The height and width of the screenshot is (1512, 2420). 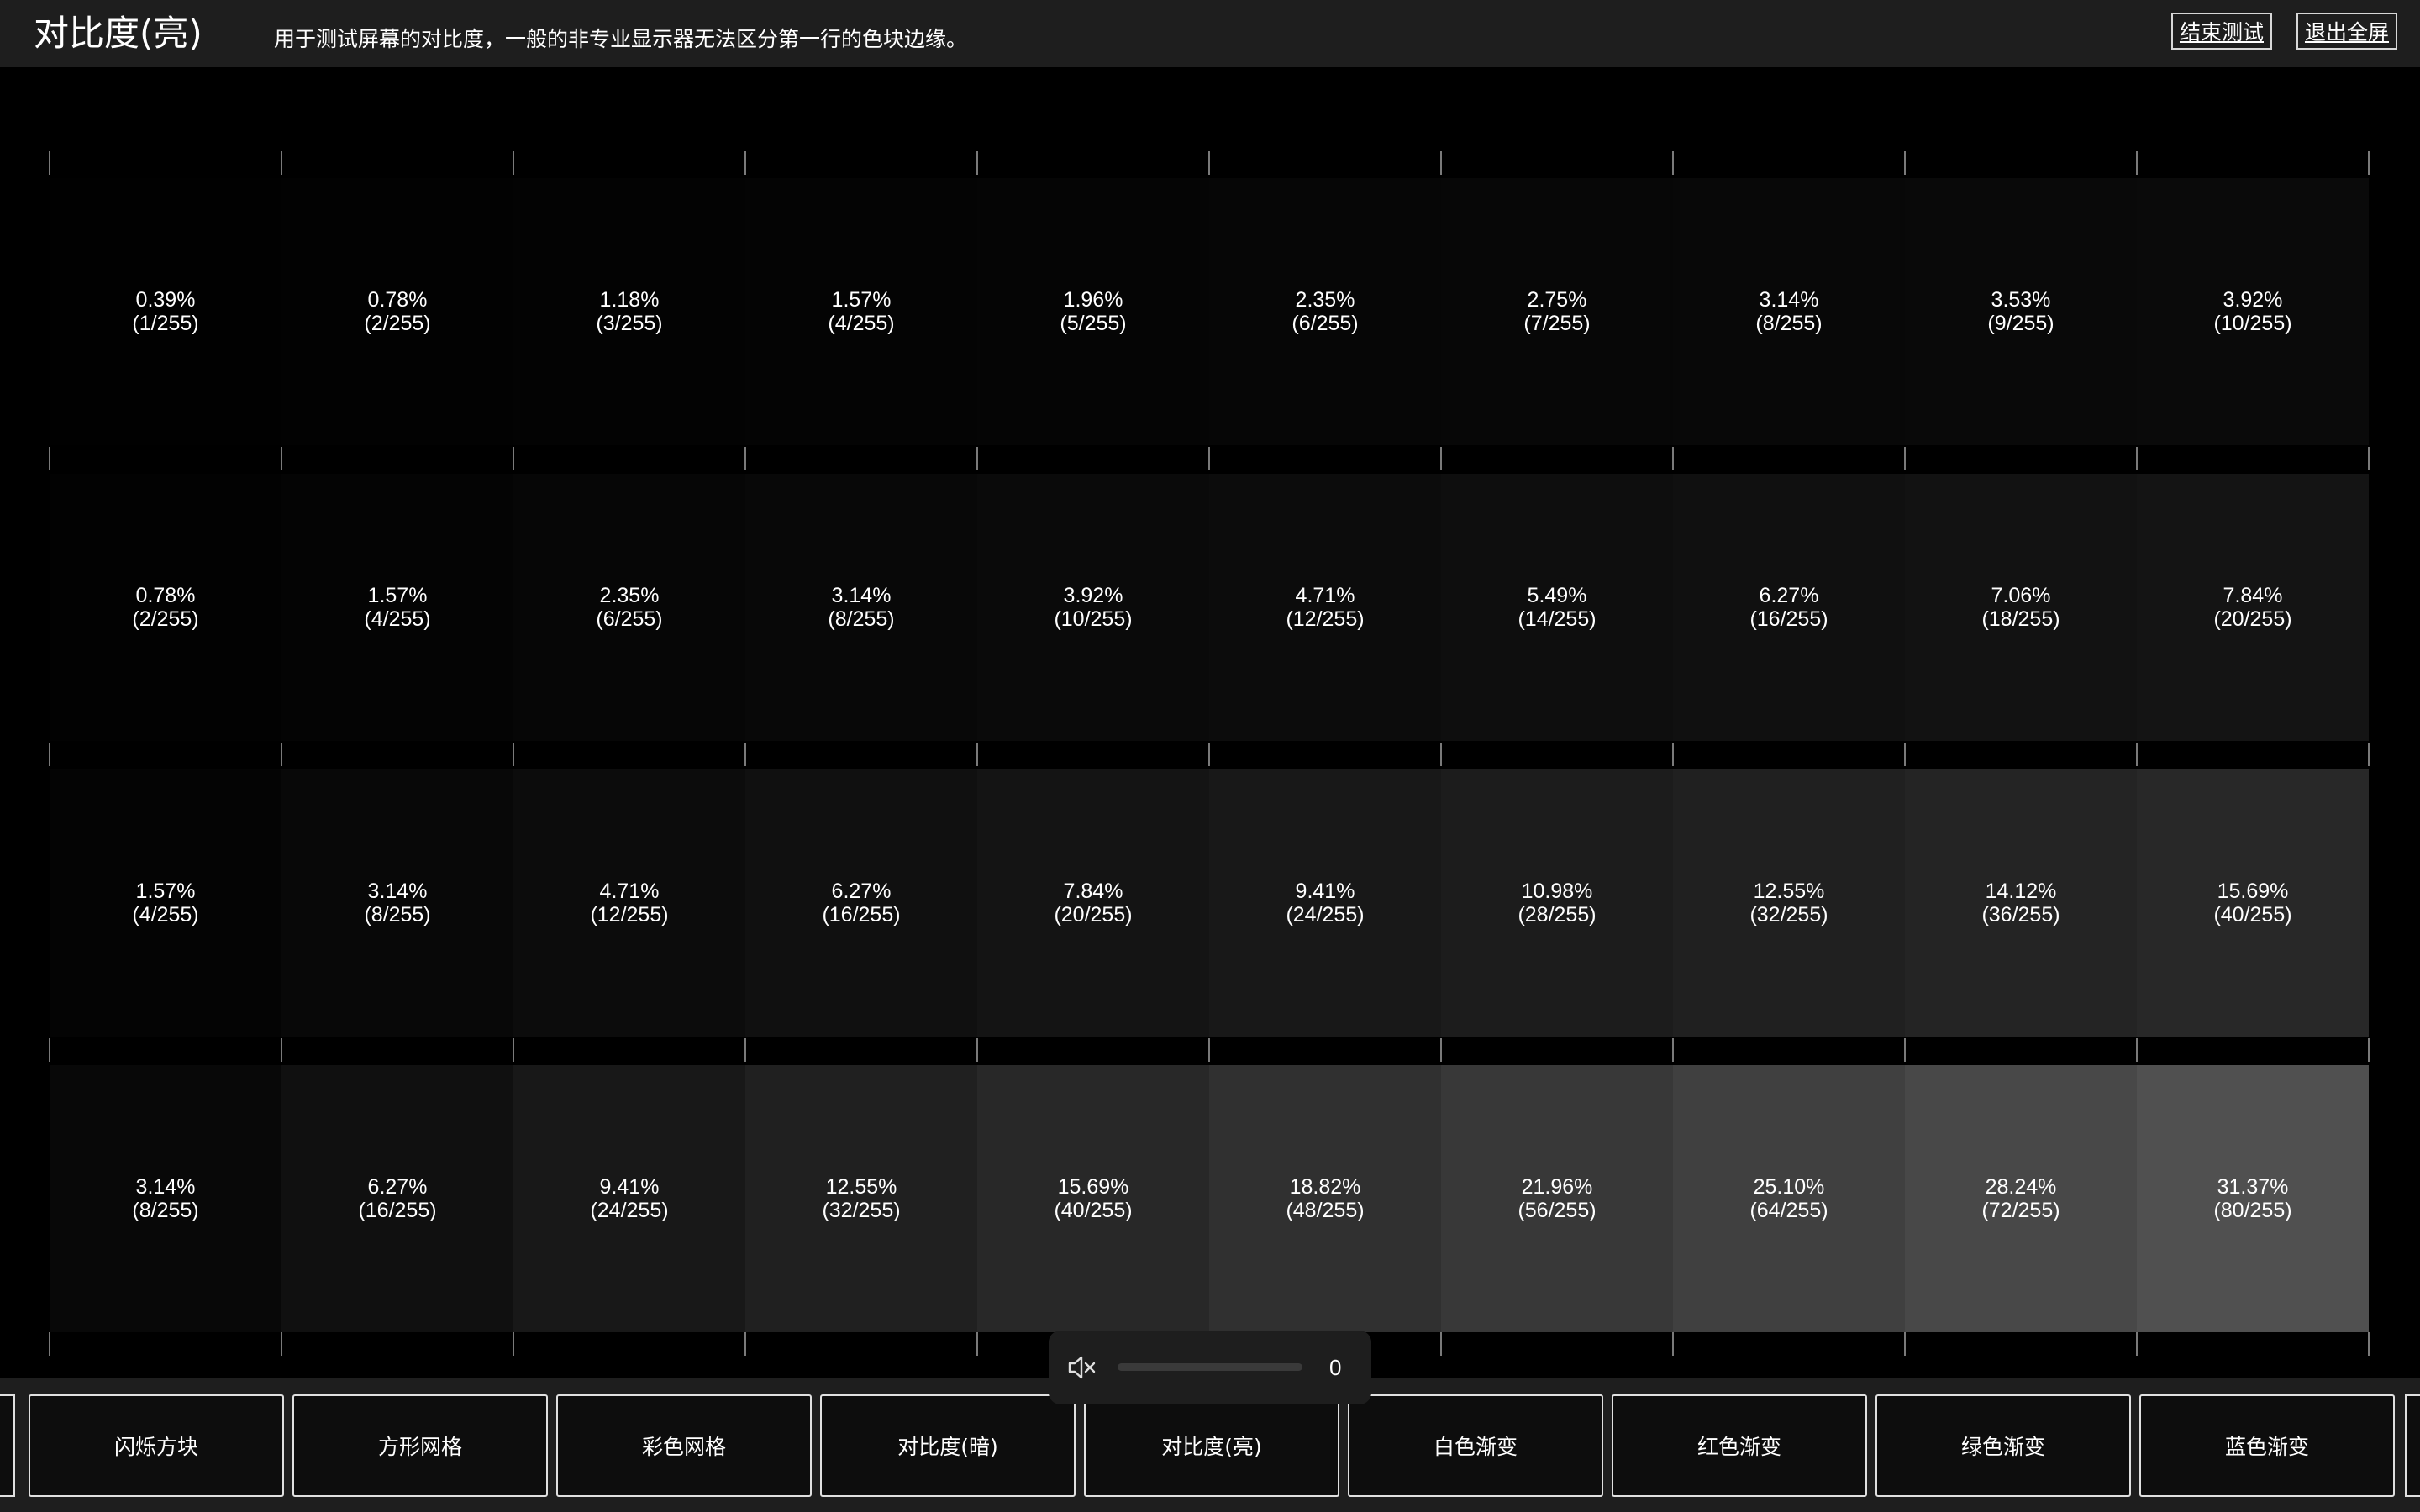 What do you see at coordinates (1557, 891) in the screenshot?
I see `cell-percent: 10.98%` at bounding box center [1557, 891].